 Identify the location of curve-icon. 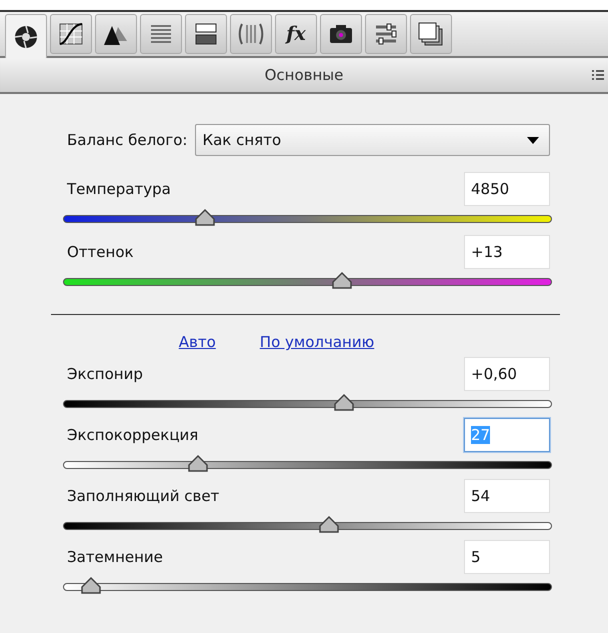
(71, 34).